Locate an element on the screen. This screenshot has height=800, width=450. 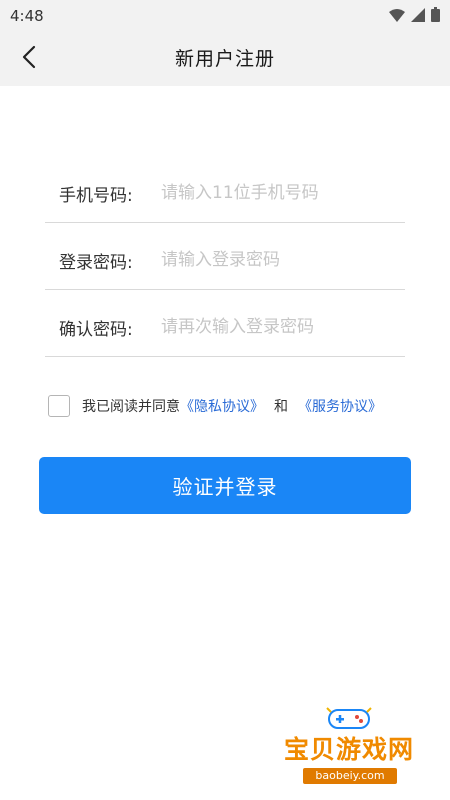
page-title: 新用户注册 is located at coordinates (224, 59).